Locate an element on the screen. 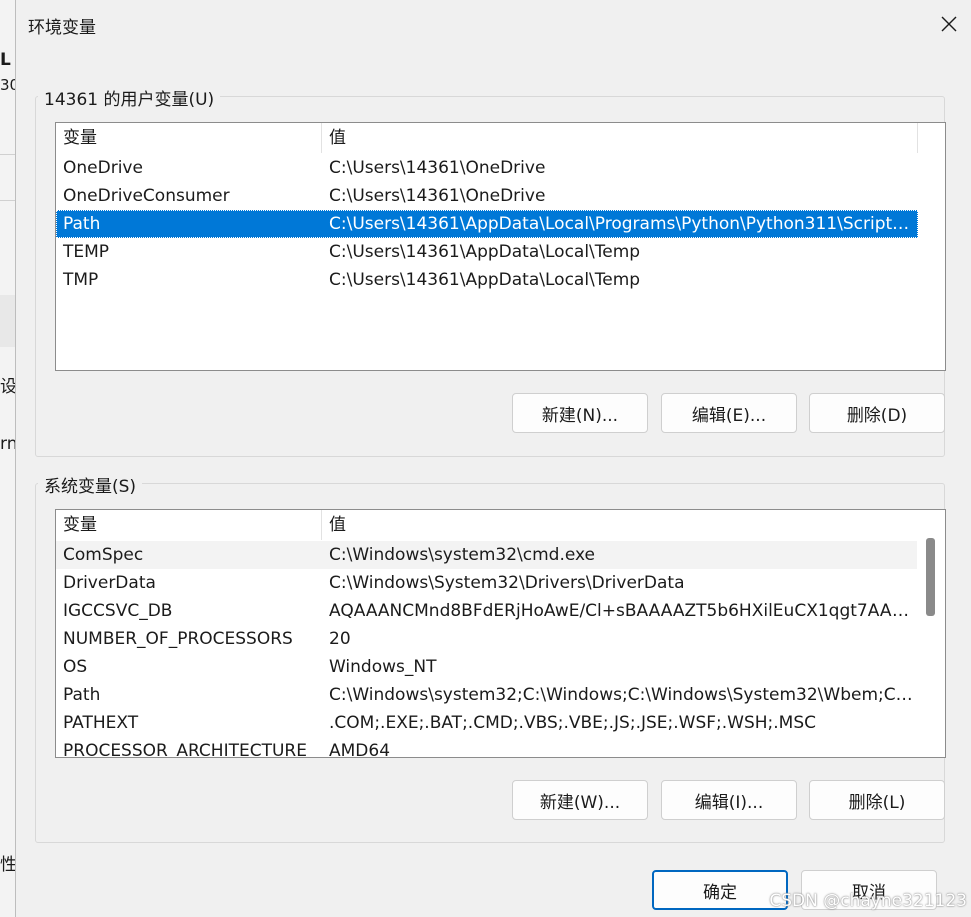 The height and width of the screenshot is (917, 971). list-row: OneDriveConsumer C:\Users\14361\OneDrive is located at coordinates (487, 196).